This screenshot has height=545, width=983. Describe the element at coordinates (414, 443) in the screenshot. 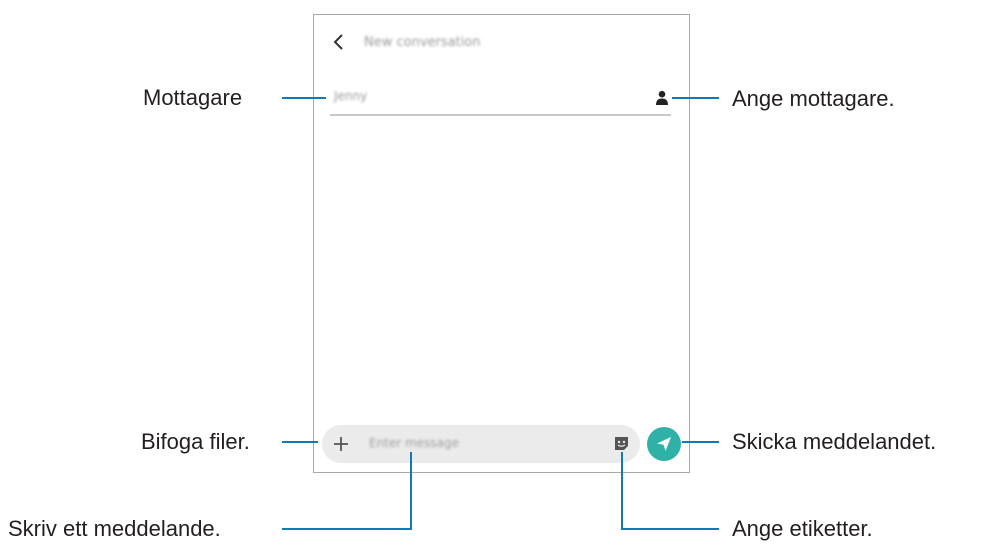

I see `message-input: Enter message` at that location.